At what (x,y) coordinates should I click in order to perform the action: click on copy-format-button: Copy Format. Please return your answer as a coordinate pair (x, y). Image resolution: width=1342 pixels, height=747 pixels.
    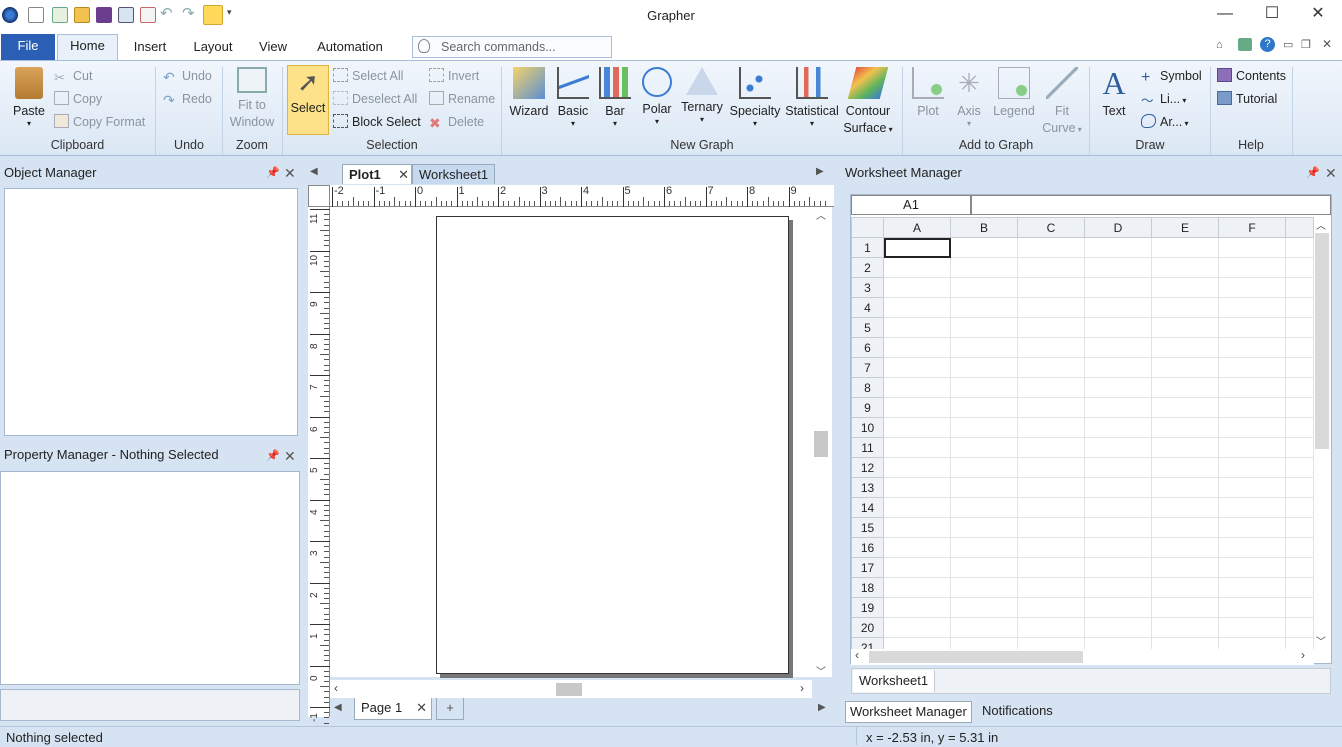
    Looking at the image, I should click on (99, 122).